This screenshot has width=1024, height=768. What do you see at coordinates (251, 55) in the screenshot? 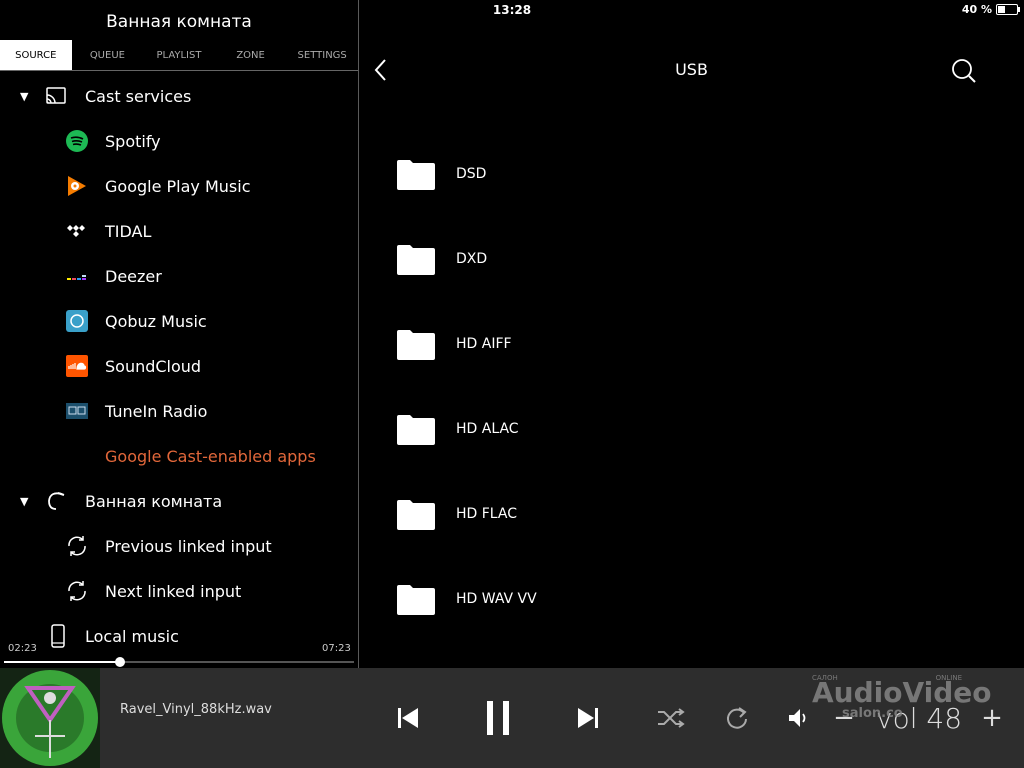
I see `tab-zone: ZONE` at bounding box center [251, 55].